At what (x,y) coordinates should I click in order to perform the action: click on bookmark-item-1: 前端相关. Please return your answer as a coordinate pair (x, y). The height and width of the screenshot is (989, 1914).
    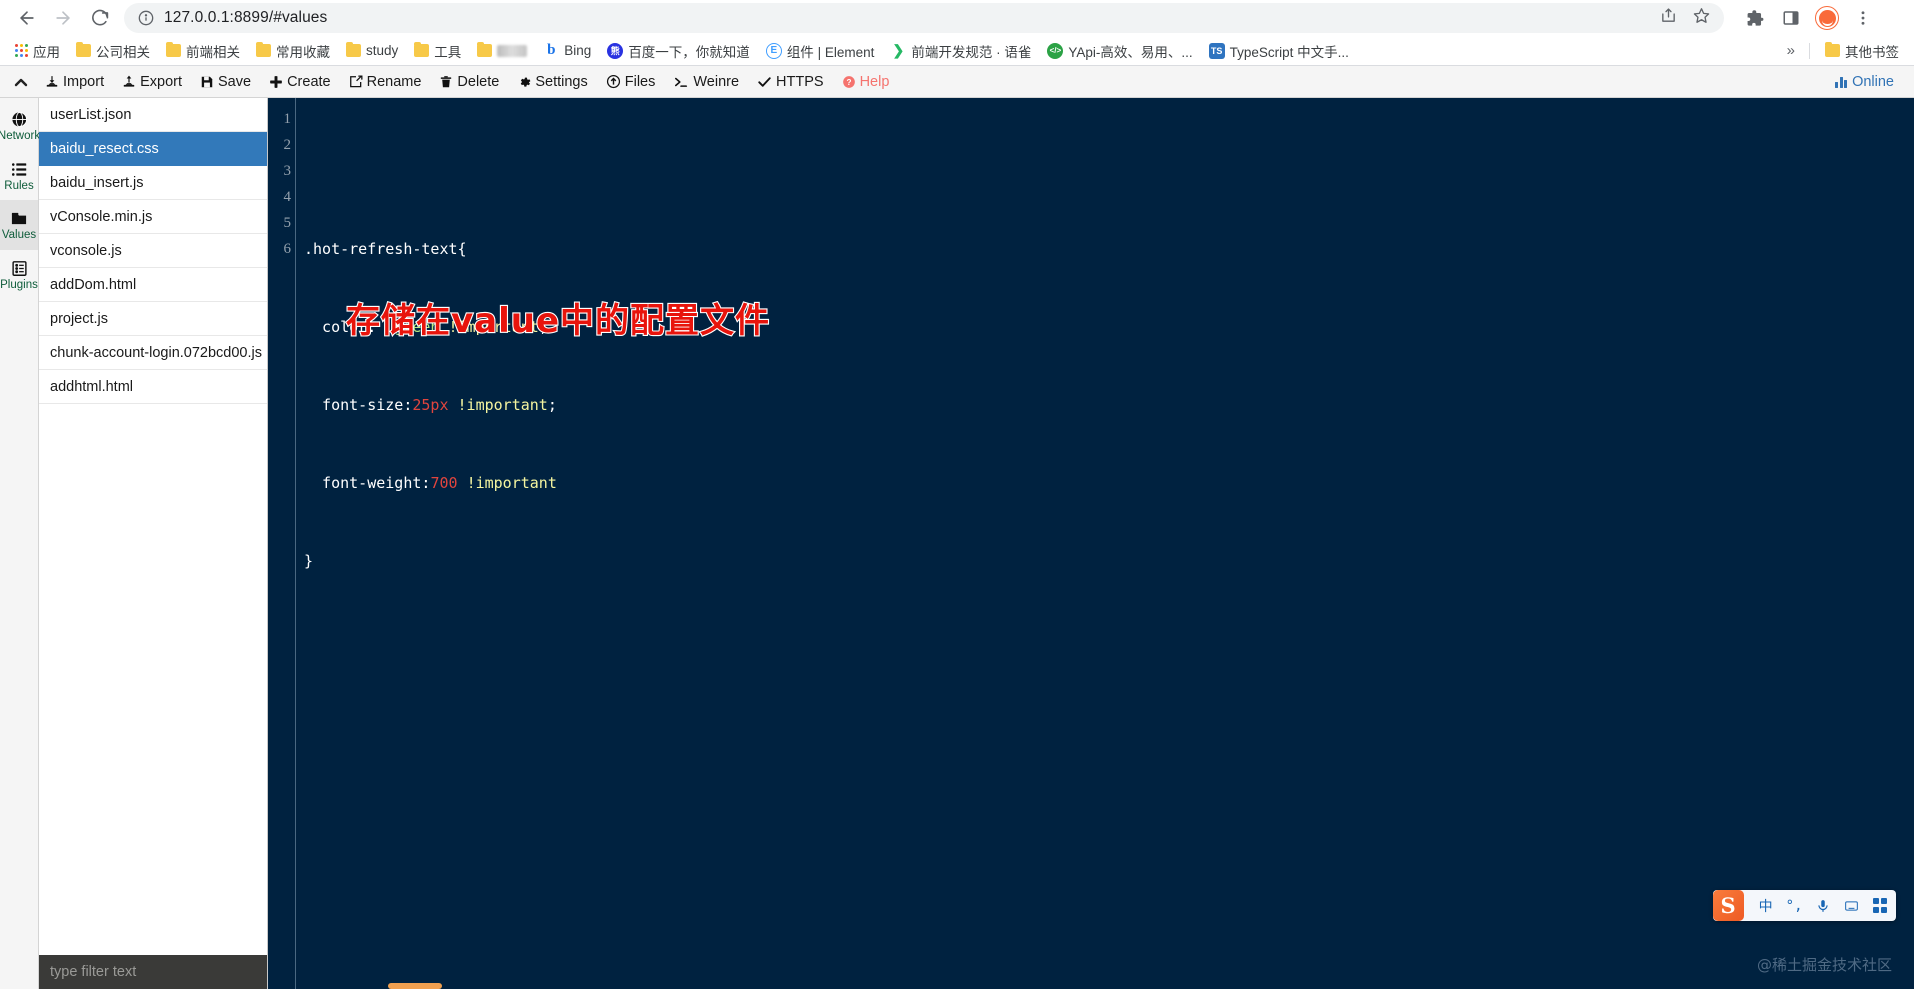
    Looking at the image, I should click on (203, 51).